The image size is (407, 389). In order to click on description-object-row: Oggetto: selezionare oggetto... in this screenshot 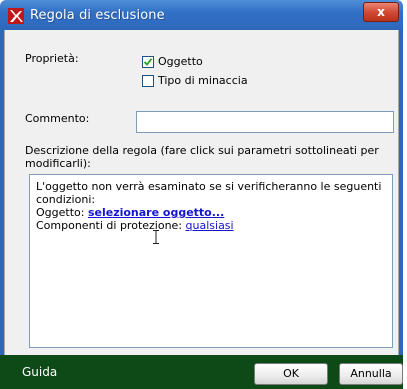, I will do `click(211, 212)`.